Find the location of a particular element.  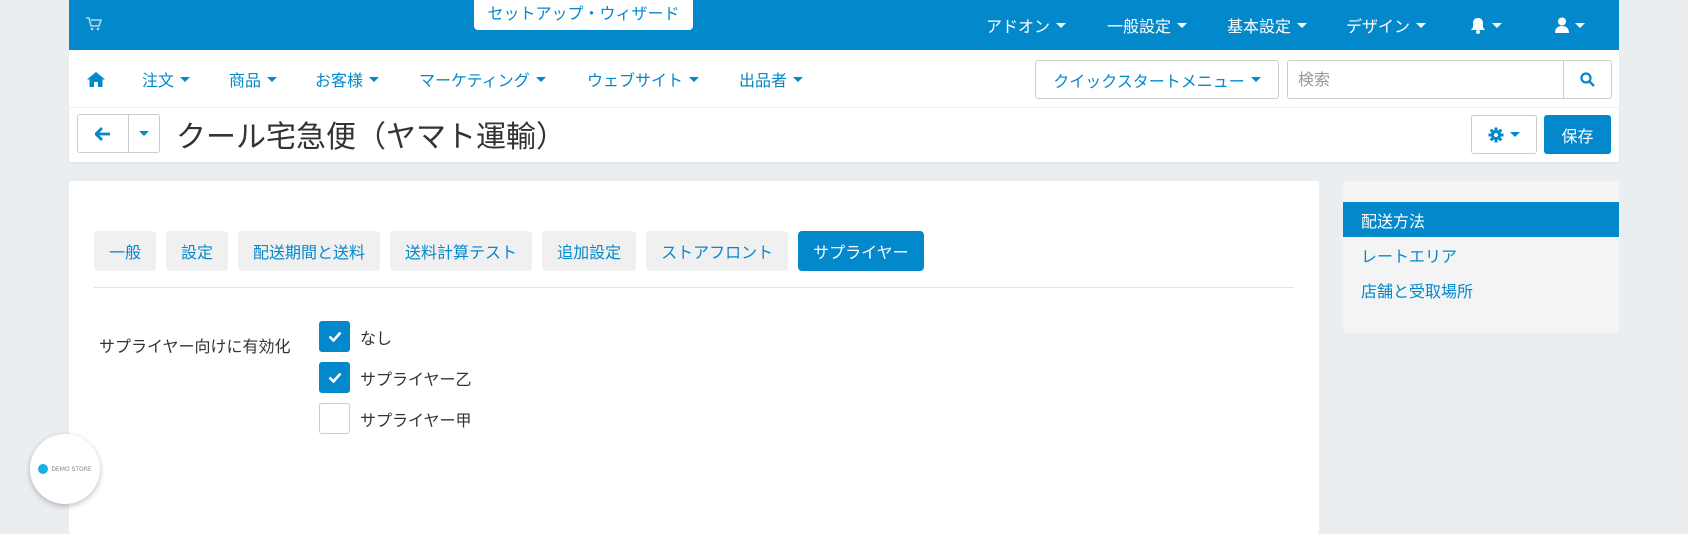

page-header: クール宅急便（ヤマト運輸） 保存 is located at coordinates (844, 135).